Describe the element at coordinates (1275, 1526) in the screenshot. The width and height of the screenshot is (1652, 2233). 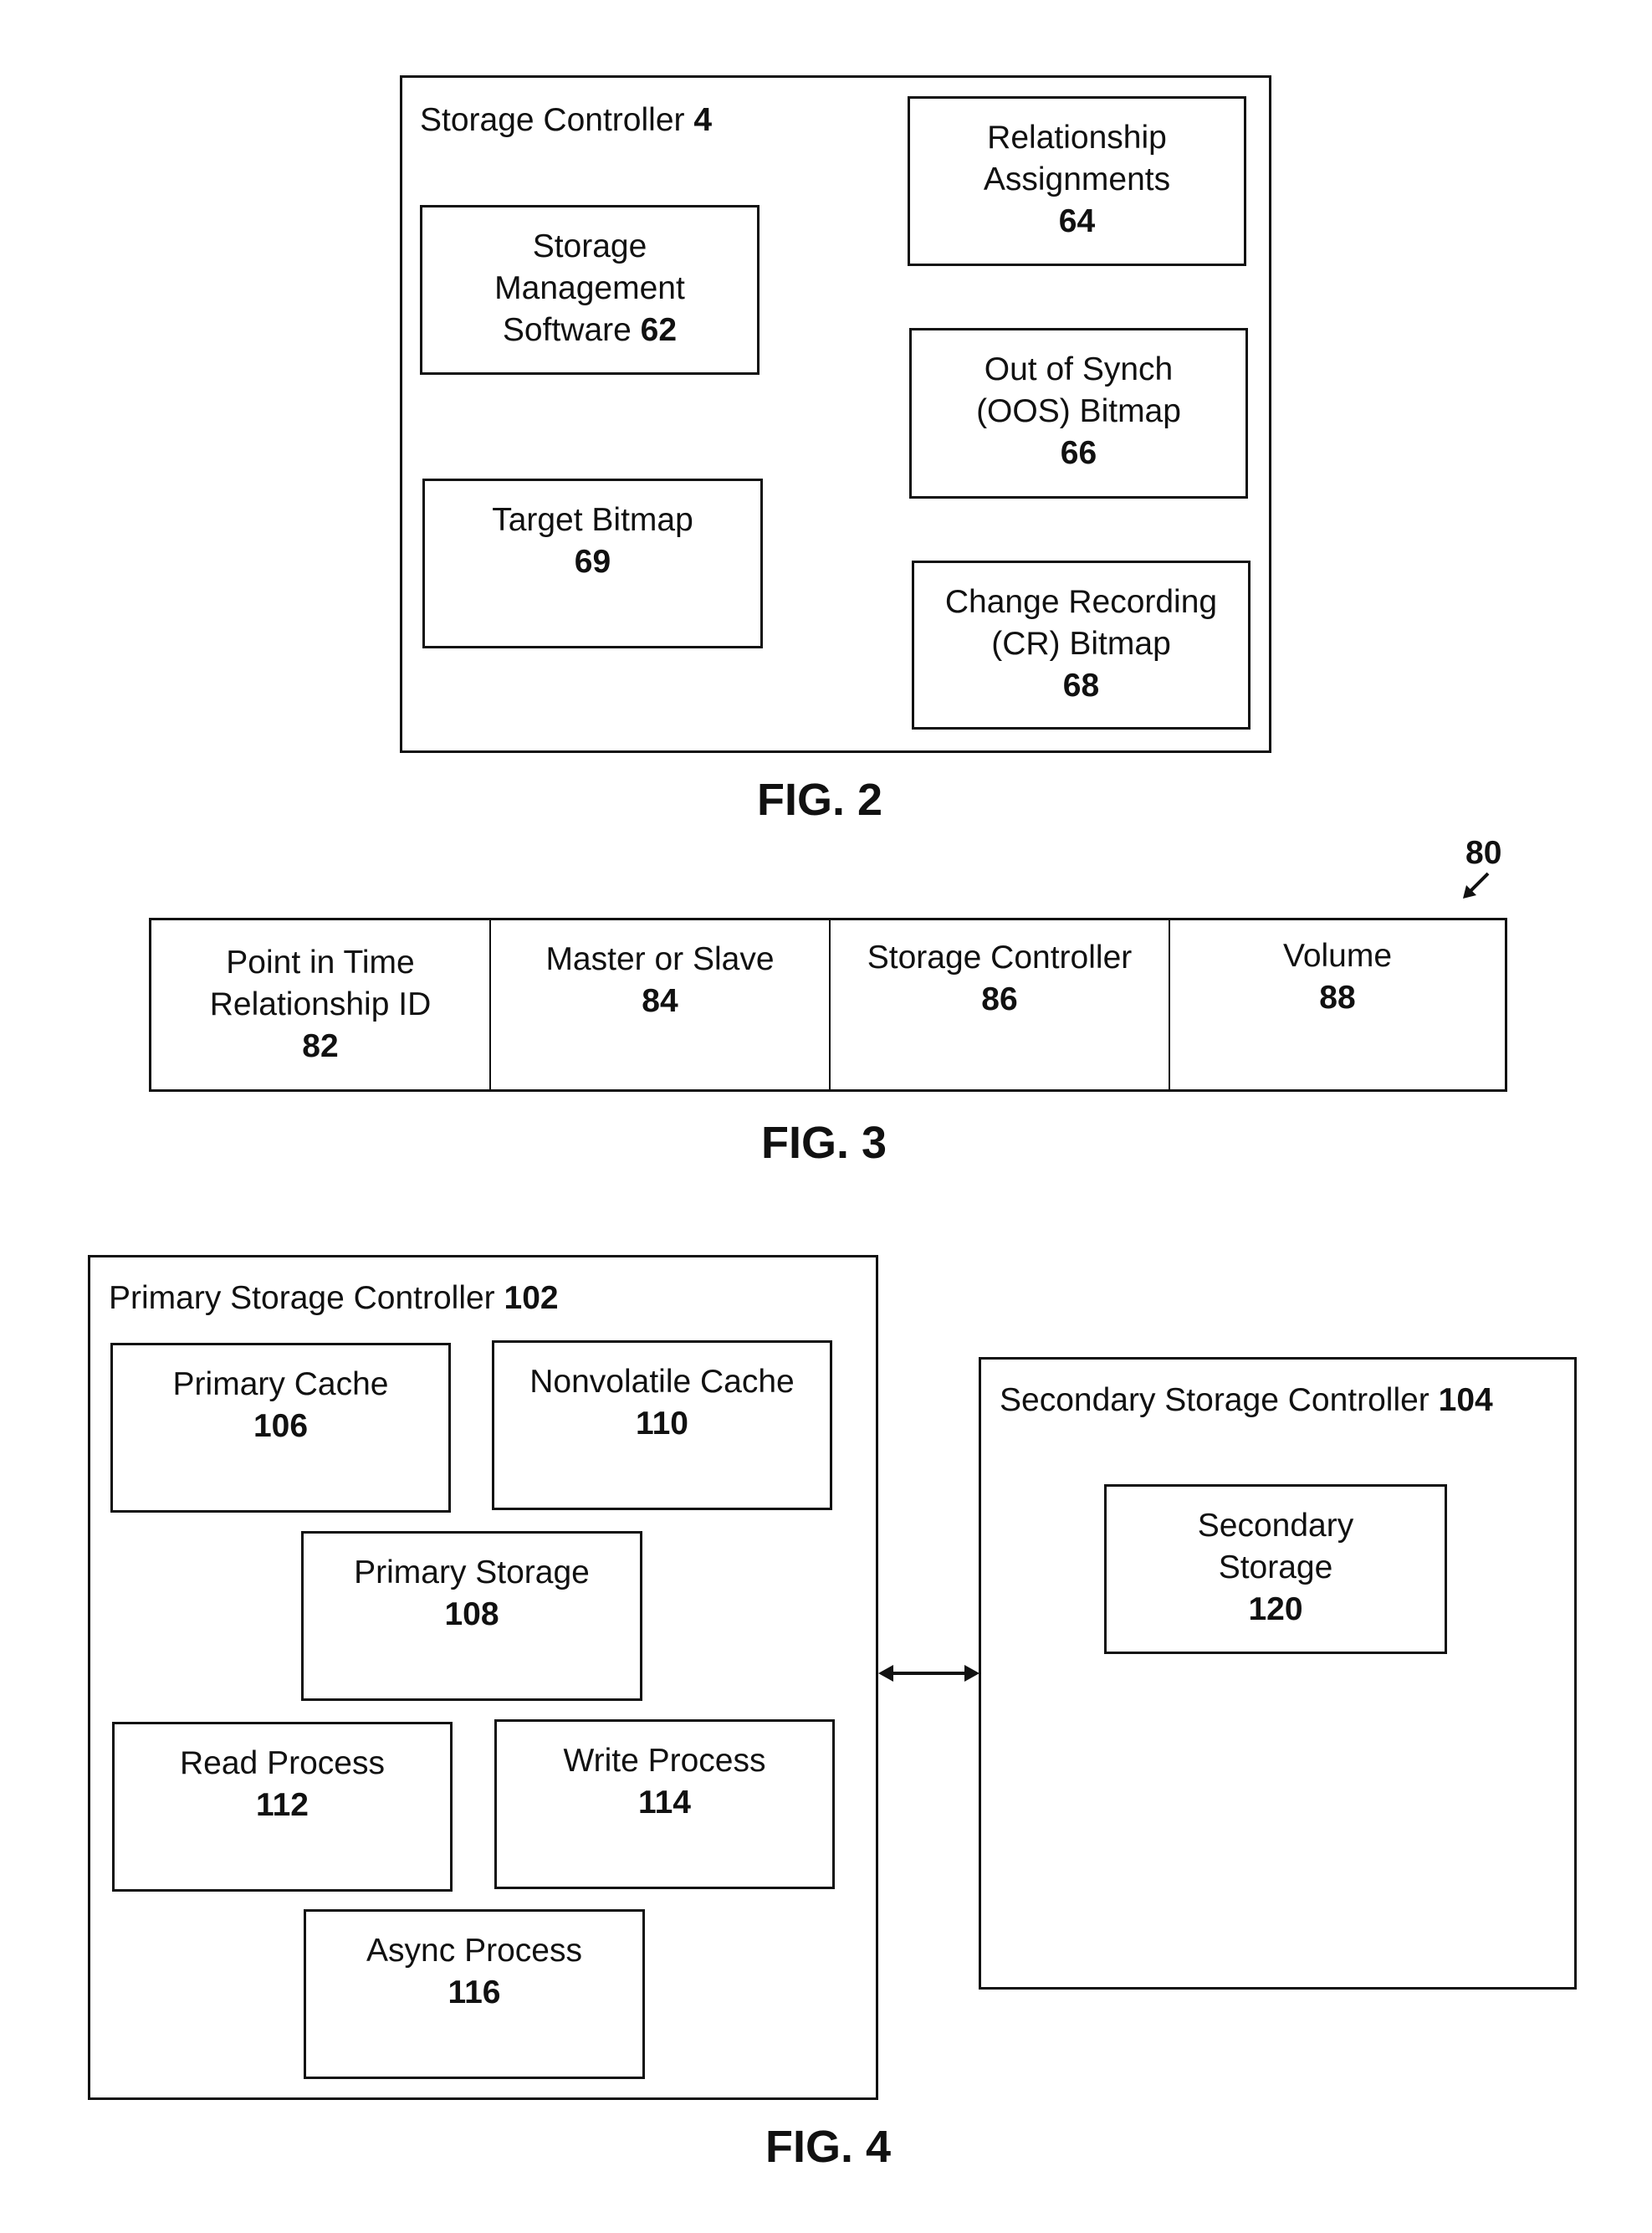
I see `box-label: Secondary` at that location.